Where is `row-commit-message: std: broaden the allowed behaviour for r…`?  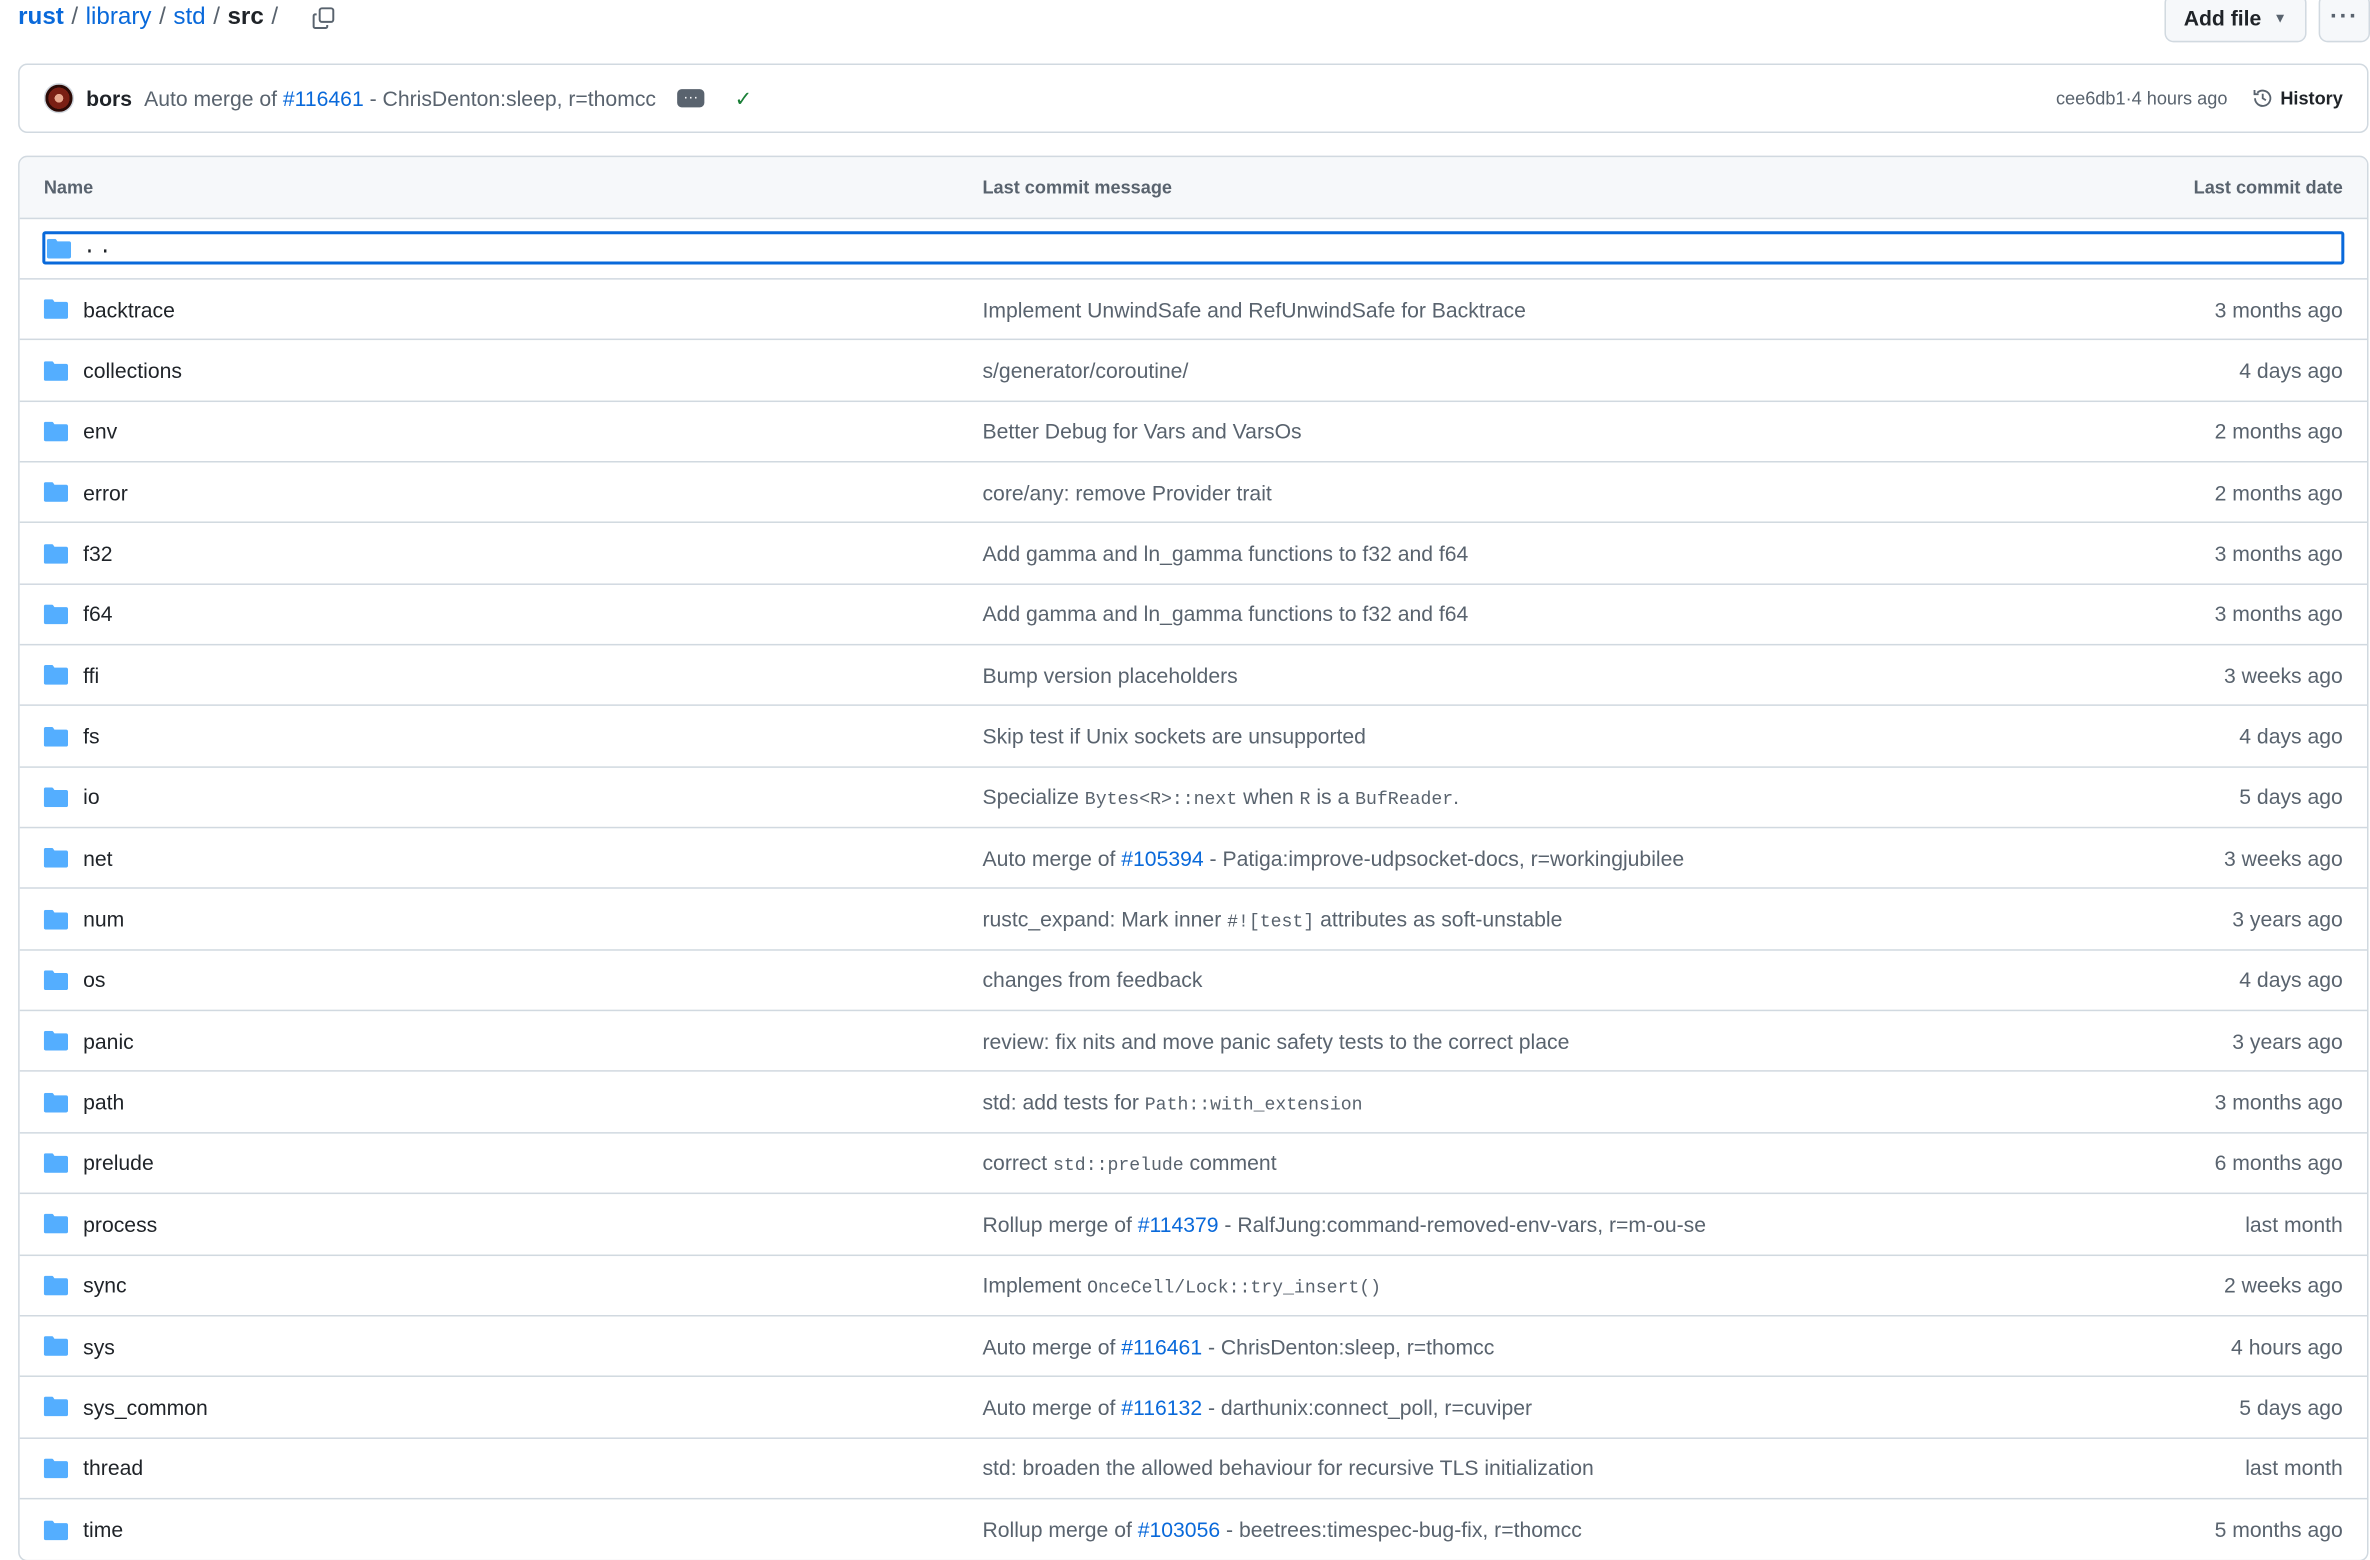
row-commit-message: std: broaden the allowed behaviour for r… is located at coordinates (1613, 1468).